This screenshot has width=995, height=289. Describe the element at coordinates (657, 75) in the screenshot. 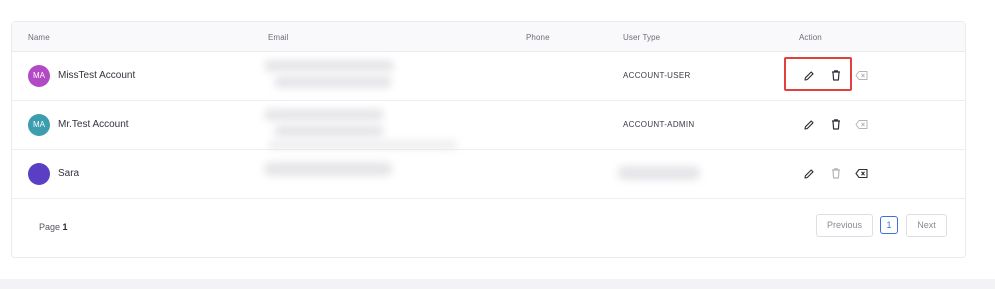

I see `user-type: ACCOUNT-USER` at that location.